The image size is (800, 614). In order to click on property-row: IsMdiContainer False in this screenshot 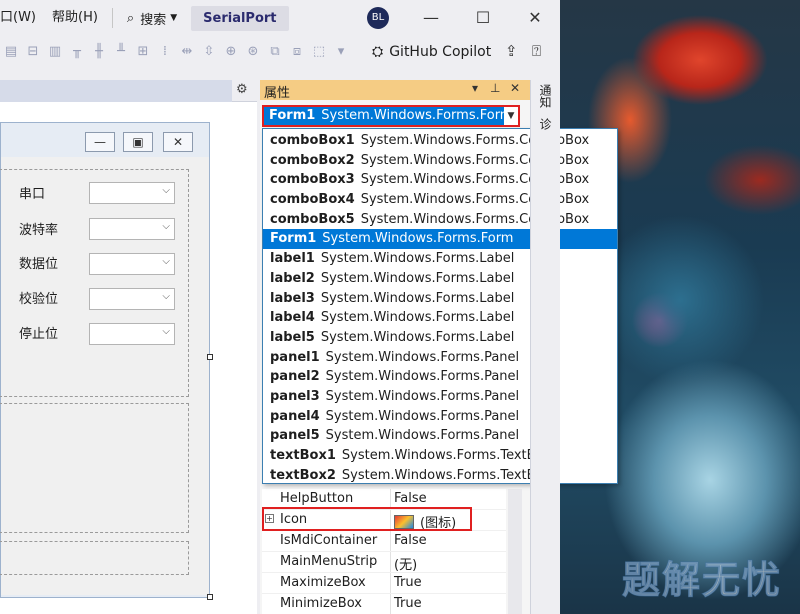, I will do `click(384, 541)`.